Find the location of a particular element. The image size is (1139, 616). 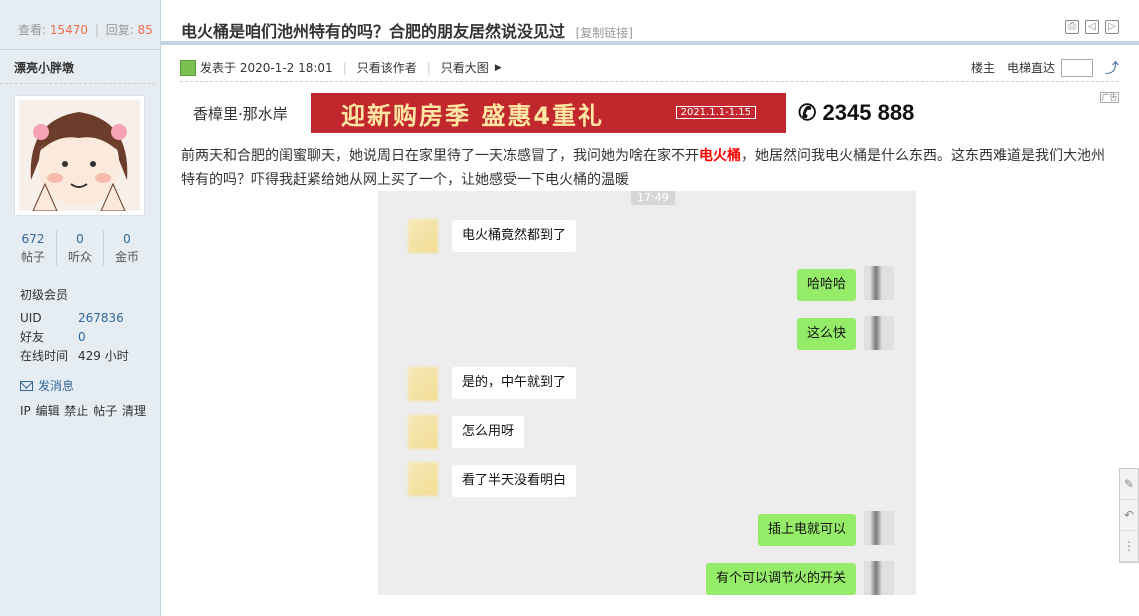

fans-count: 0 is located at coordinates (80, 239).